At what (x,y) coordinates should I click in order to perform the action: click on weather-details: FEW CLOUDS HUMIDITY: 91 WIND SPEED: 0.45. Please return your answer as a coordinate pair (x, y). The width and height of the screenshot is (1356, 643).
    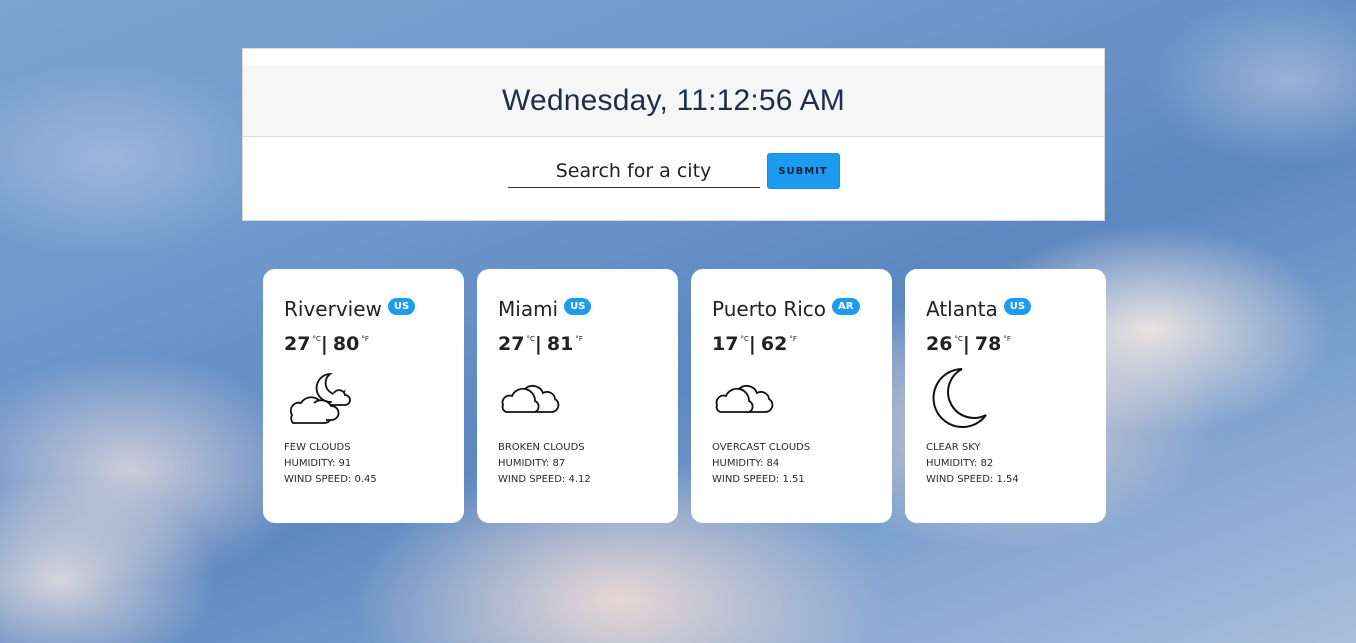
    Looking at the image, I should click on (330, 464).